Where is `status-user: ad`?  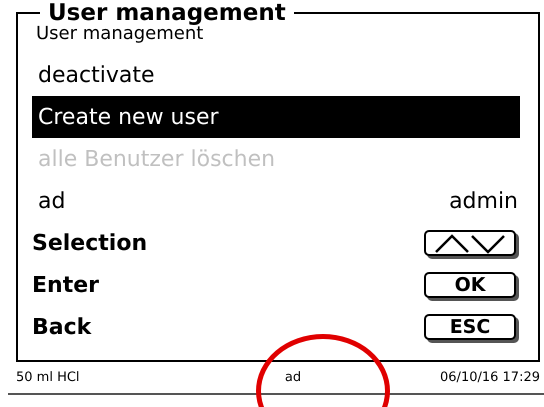 status-user: ad is located at coordinates (293, 377).